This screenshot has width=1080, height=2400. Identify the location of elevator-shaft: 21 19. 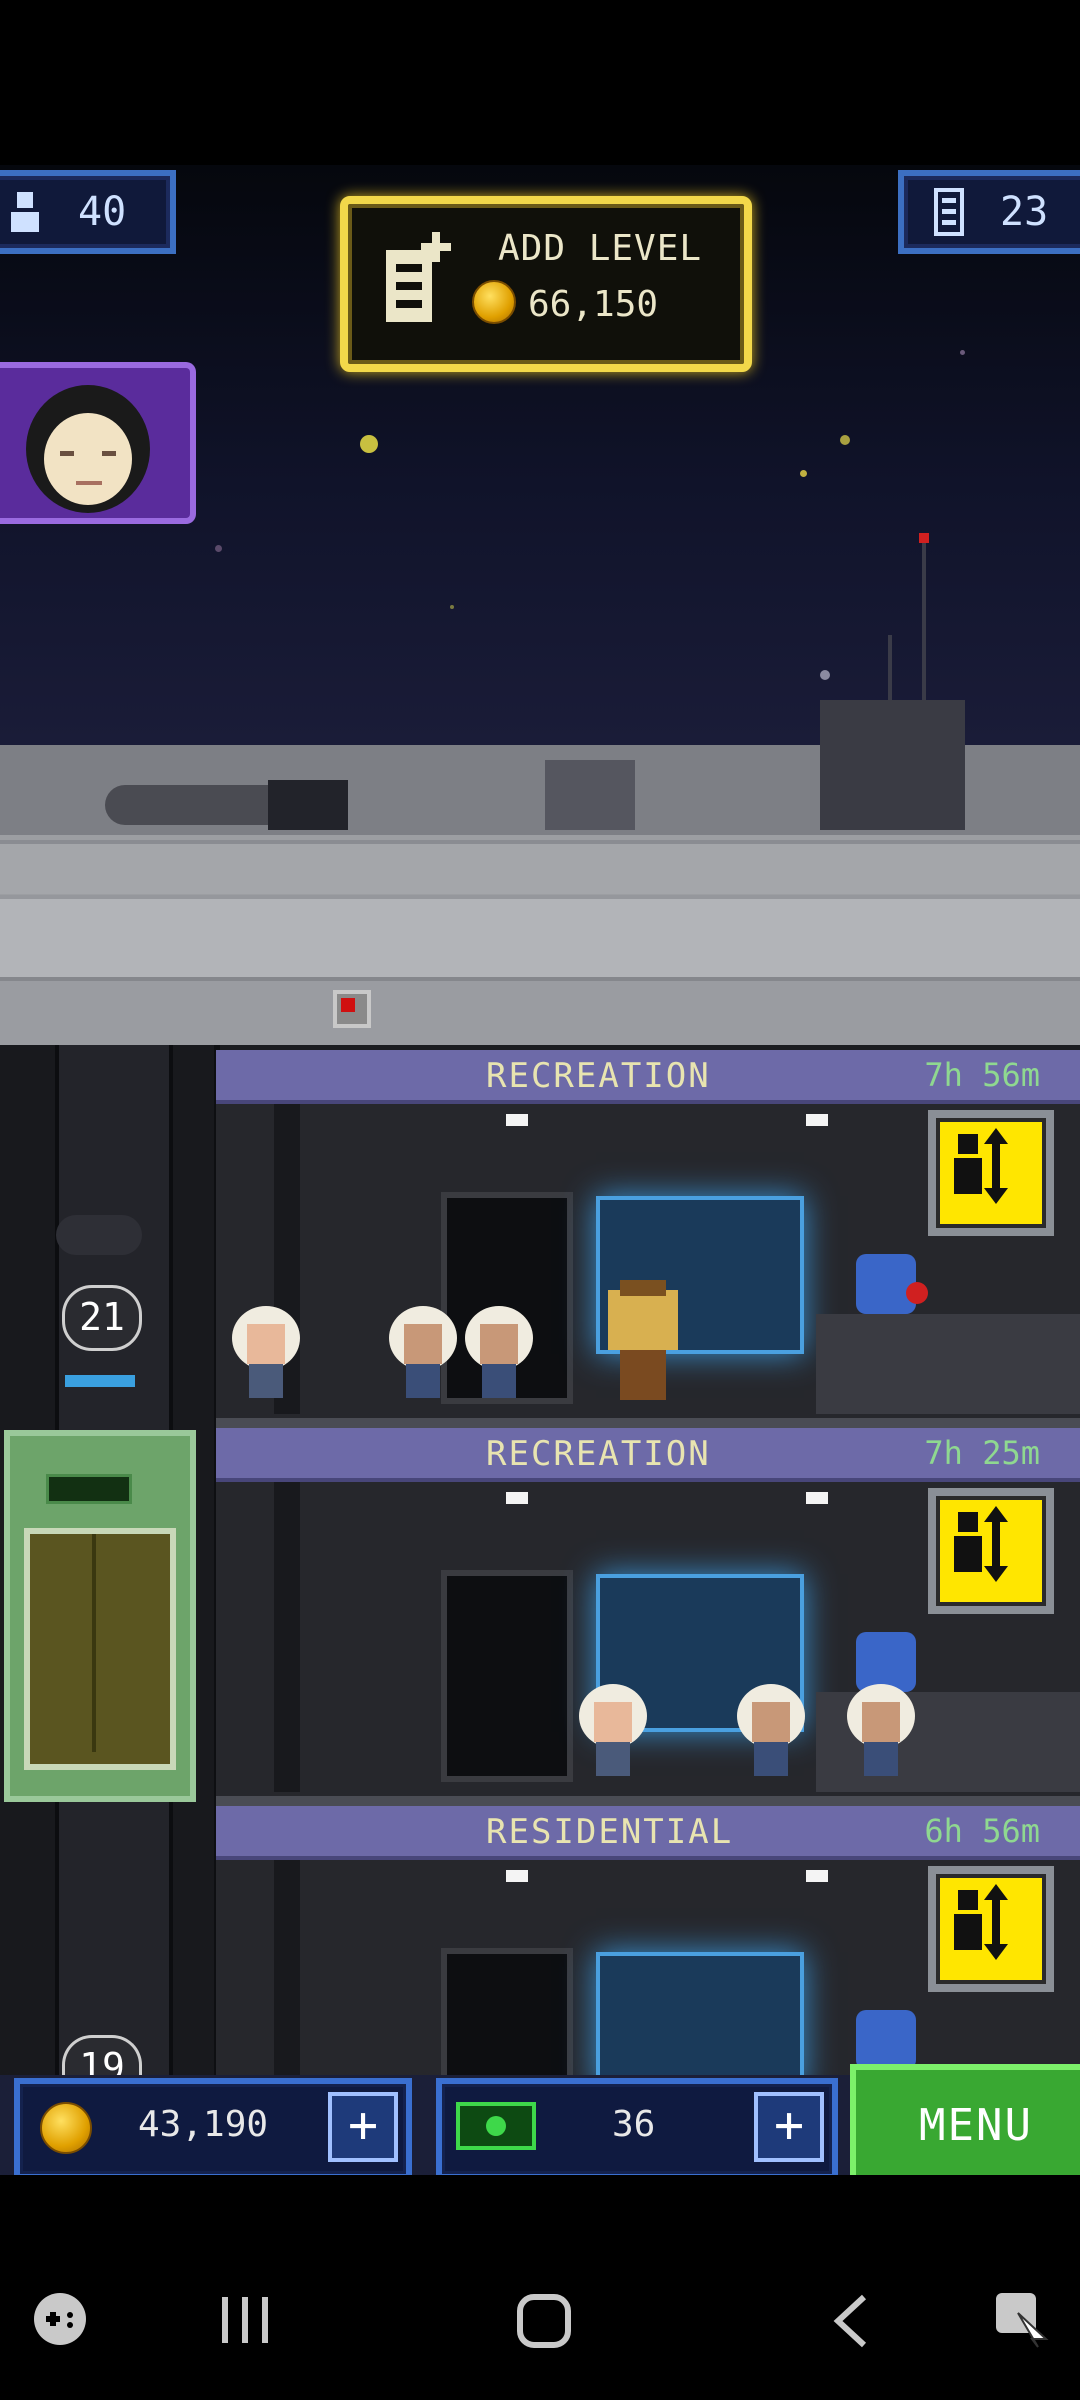
(110, 1561).